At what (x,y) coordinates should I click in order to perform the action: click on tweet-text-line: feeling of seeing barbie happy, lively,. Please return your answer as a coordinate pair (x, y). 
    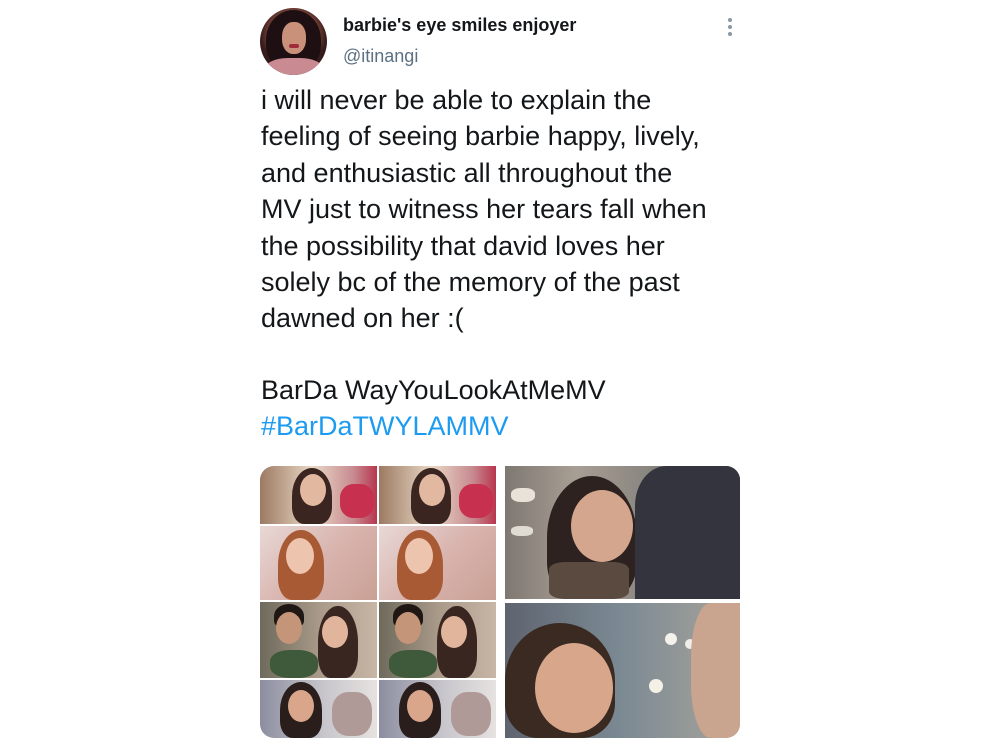
    Looking at the image, I should click on (480, 136).